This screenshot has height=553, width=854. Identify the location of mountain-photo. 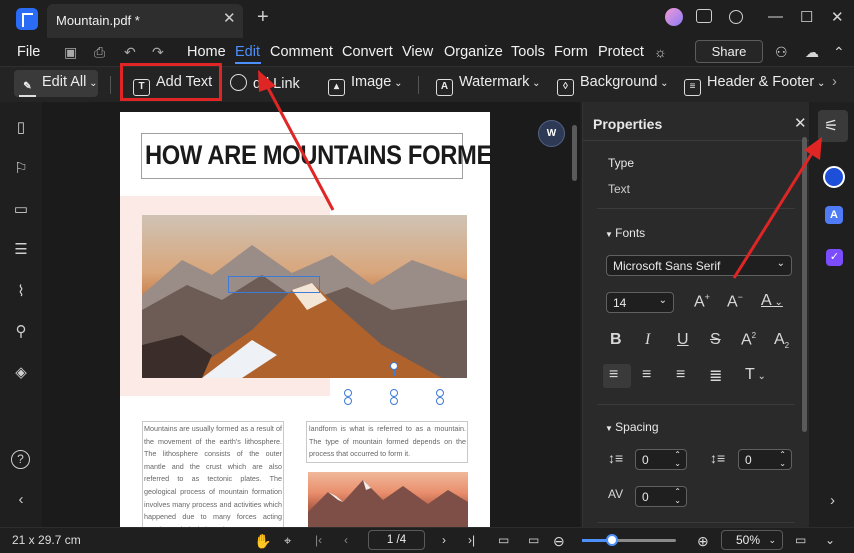
(304, 296).